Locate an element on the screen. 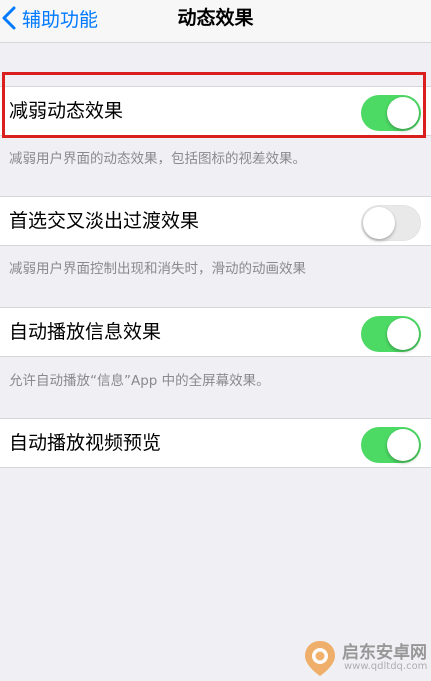  navigation-bar: 辅助功能 动态效果 is located at coordinates (215, 21).